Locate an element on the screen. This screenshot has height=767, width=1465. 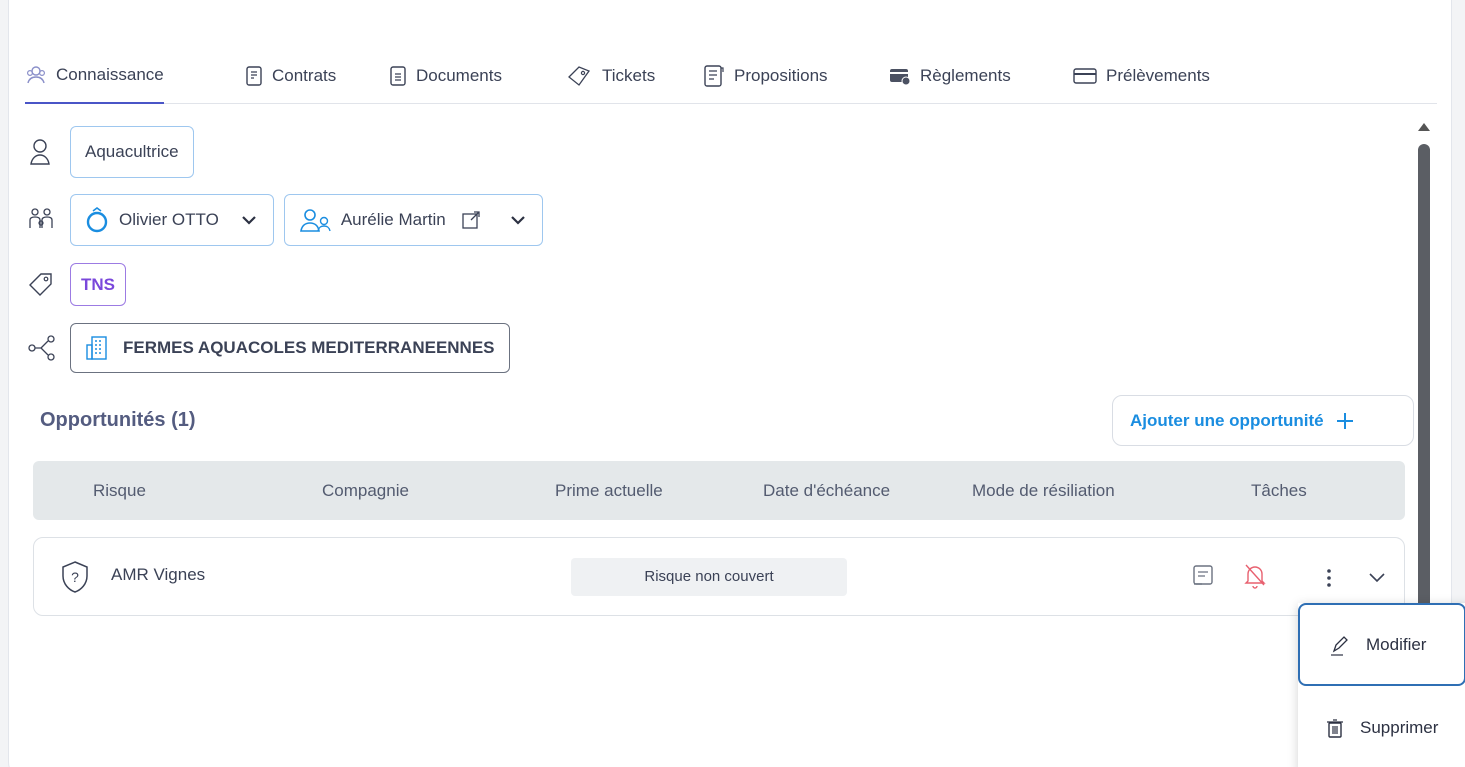
profession-chip: Aquacultrice is located at coordinates (132, 152).